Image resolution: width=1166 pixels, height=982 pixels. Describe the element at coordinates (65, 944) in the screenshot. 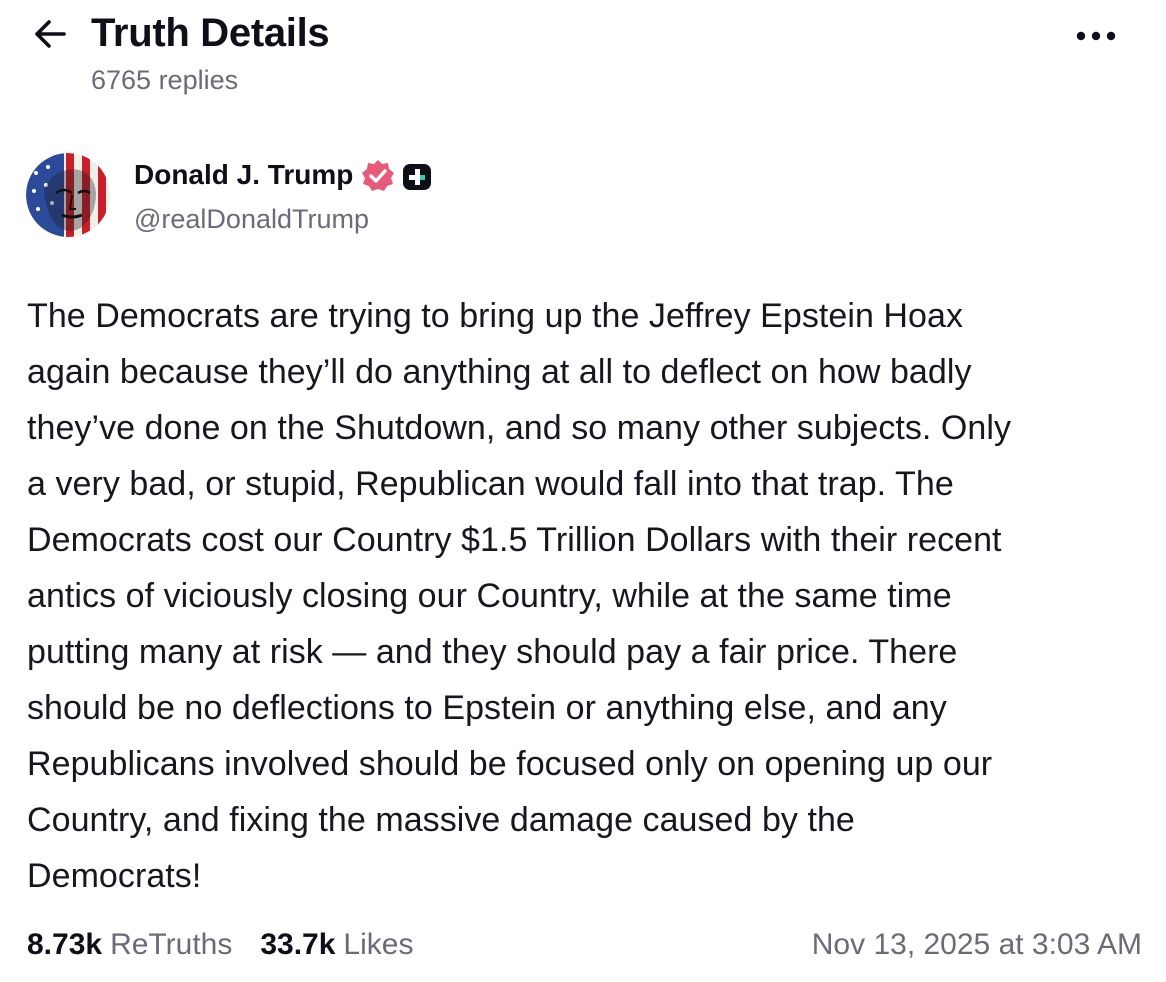

I see `retruths-count: 8.73k` at that location.